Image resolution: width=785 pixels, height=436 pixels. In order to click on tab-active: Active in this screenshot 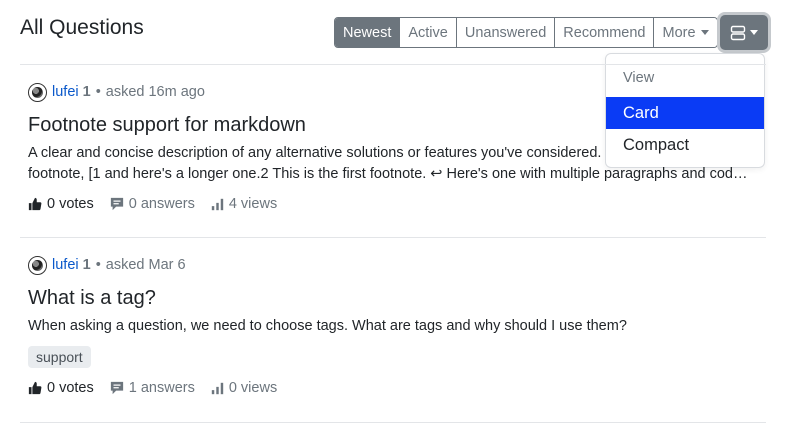, I will do `click(428, 32)`.